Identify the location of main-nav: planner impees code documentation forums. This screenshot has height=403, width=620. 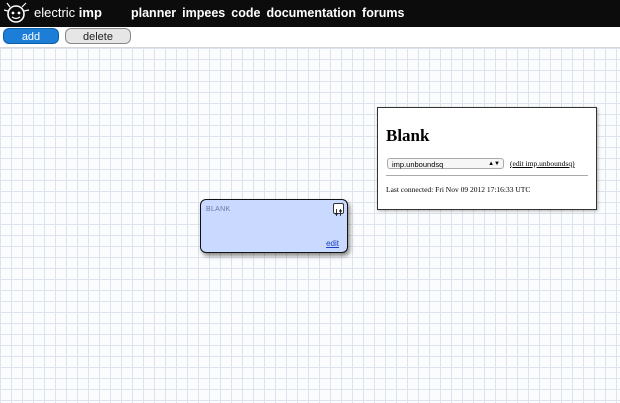
(267, 13).